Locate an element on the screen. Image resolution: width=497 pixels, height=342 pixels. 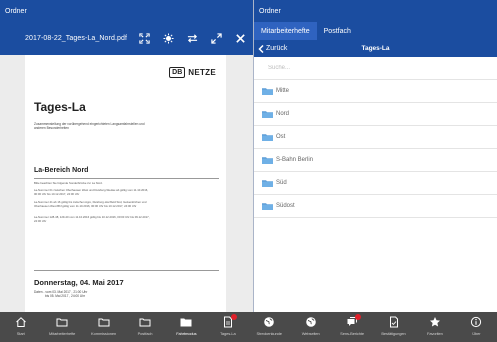
home-icon is located at coordinates (21, 322).